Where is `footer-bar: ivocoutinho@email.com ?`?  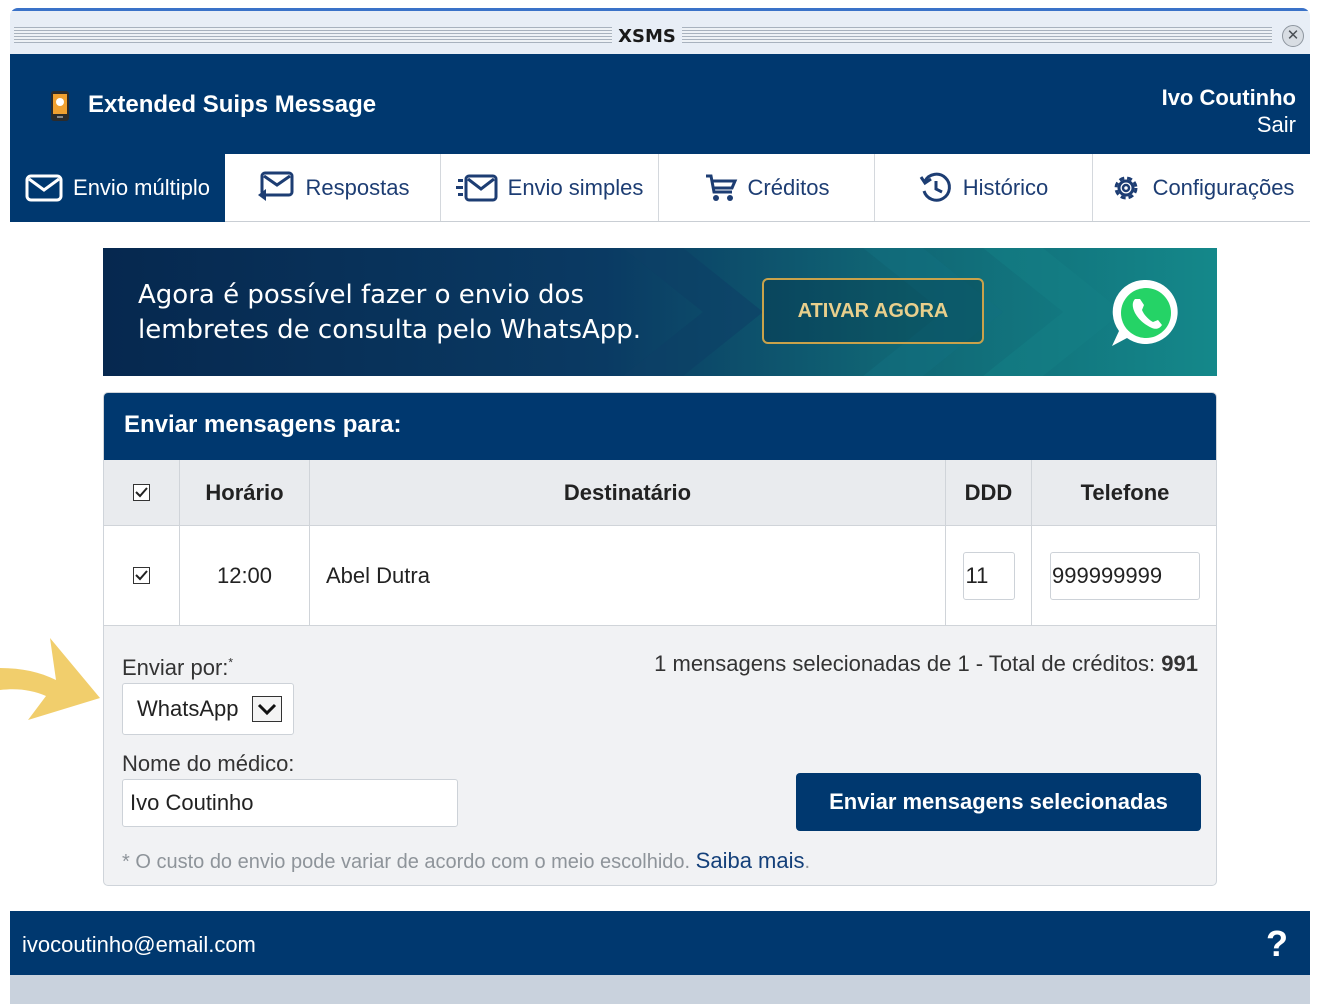
footer-bar: ivocoutinho@email.com ? is located at coordinates (660, 943).